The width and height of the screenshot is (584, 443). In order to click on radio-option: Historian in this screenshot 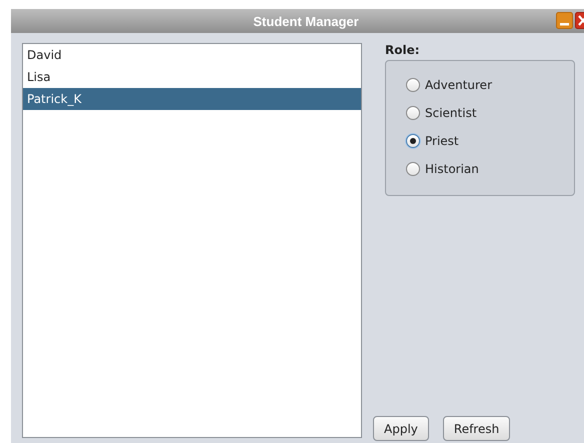, I will do `click(490, 169)`.